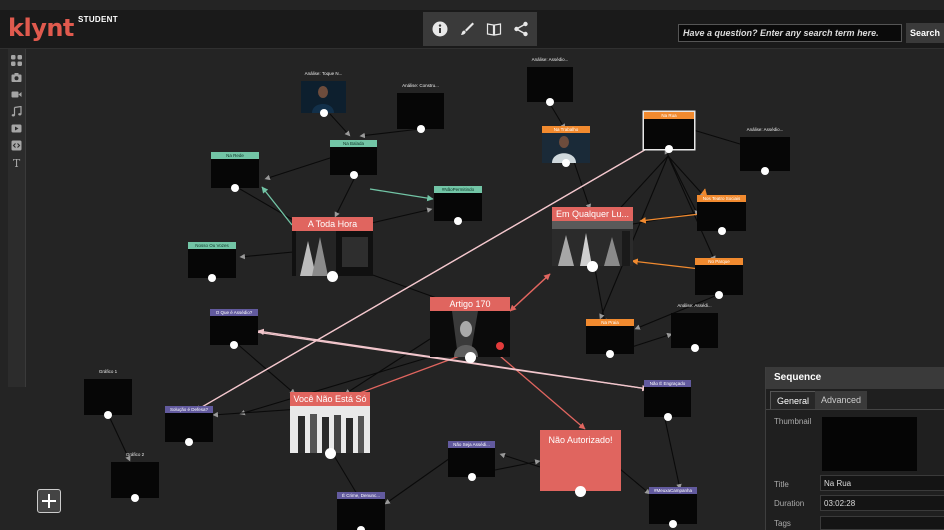  What do you see at coordinates (782, 523) in the screenshot?
I see `tags-label: Tags` at bounding box center [782, 523].